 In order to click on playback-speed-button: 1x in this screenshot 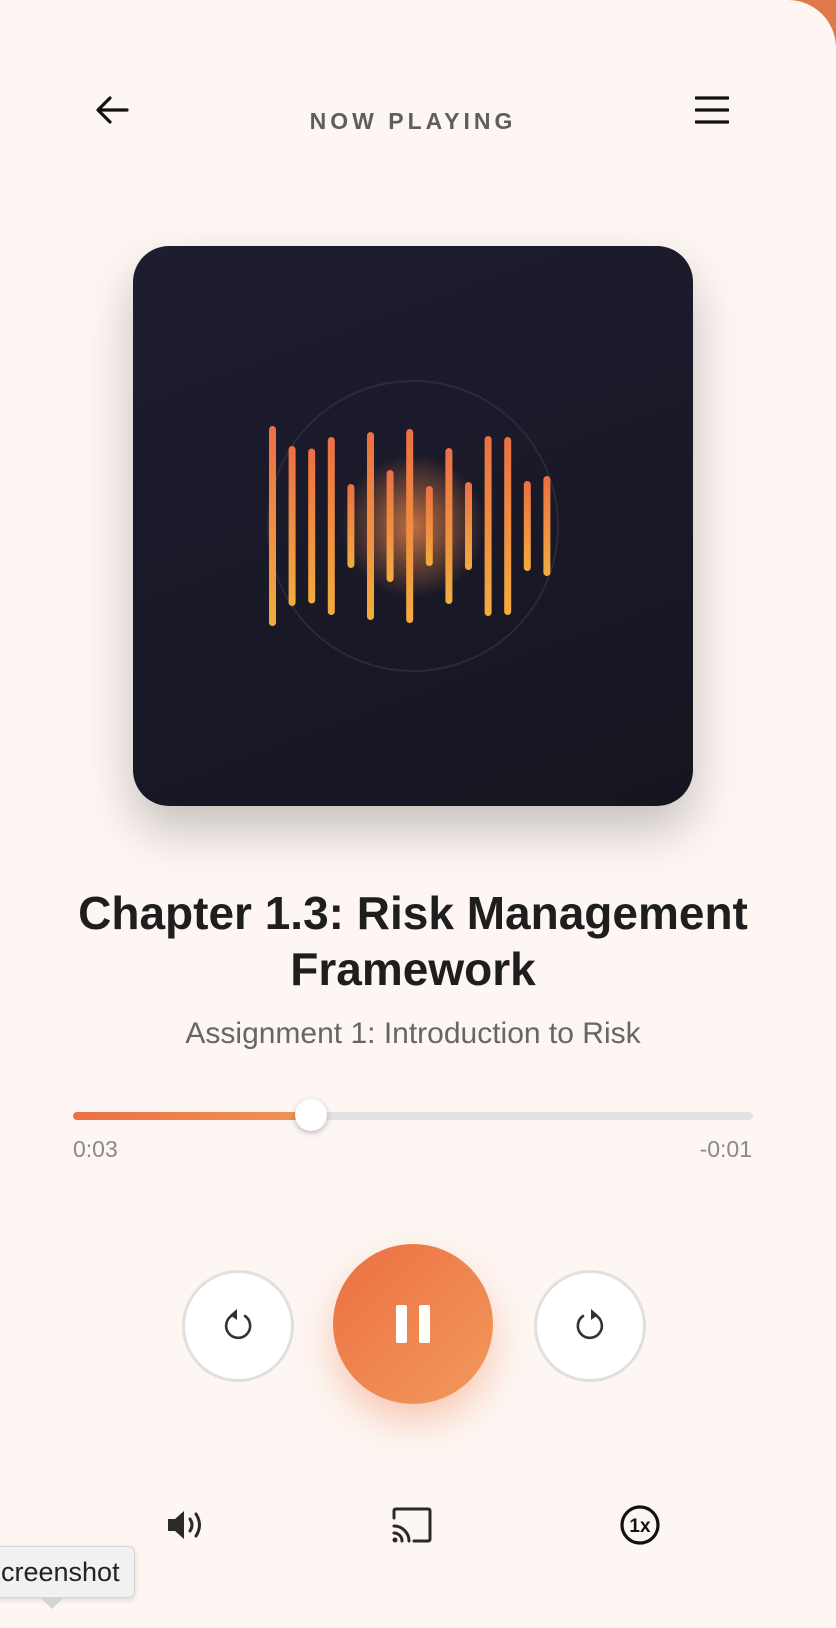, I will do `click(640, 1527)`.